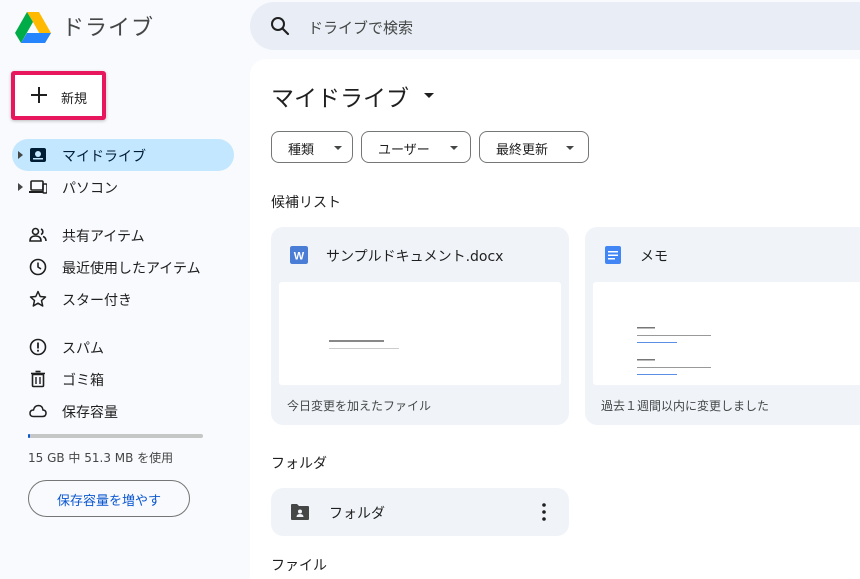 The height and width of the screenshot is (579, 860). What do you see at coordinates (654, 257) in the screenshot?
I see `card-title: メモ` at bounding box center [654, 257].